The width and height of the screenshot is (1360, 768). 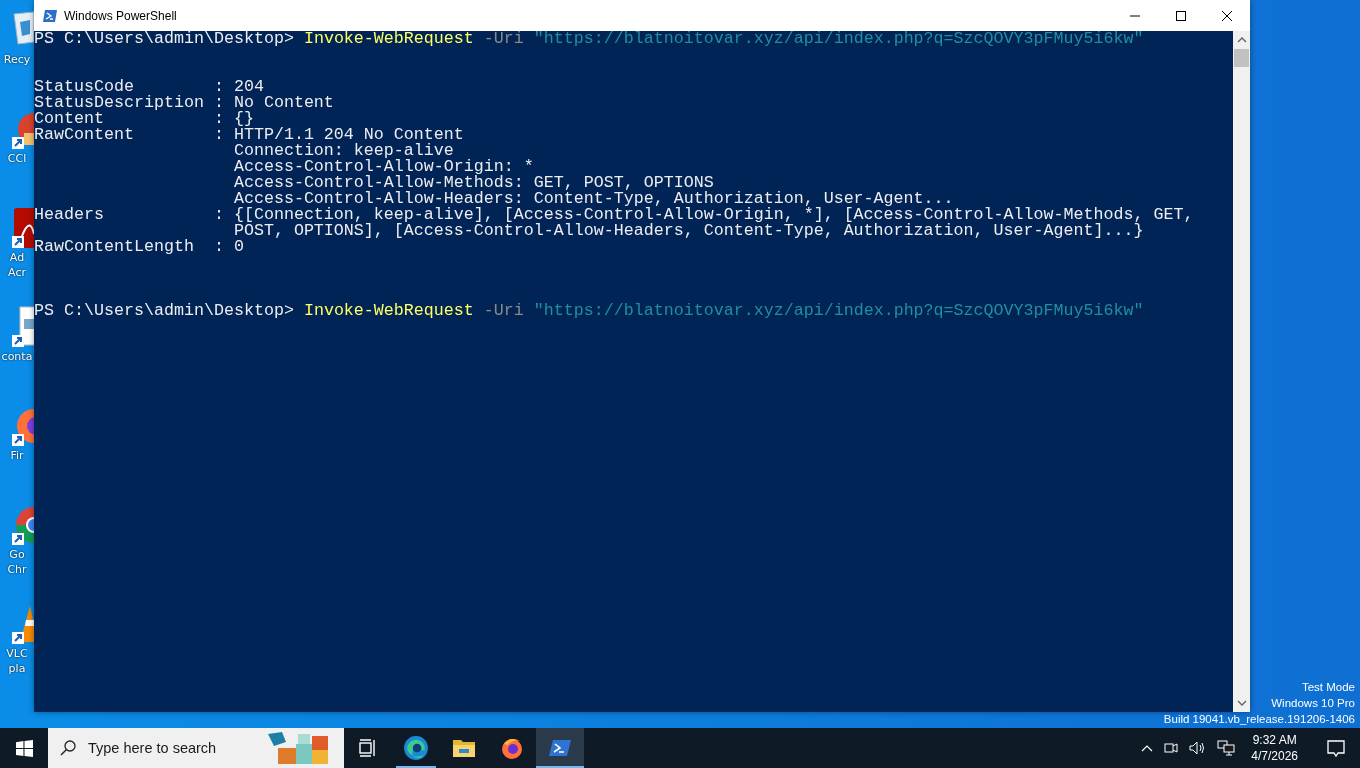 I want to click on console-output-line: POST, OPTIONS], [Access-Control-Allow-Headers, Content-Type, Authorization, User-Agent]...}, so click(x=688, y=231).